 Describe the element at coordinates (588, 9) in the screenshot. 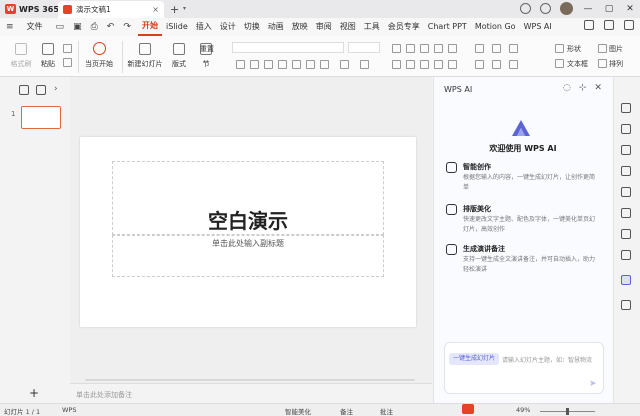

I see `minimize-button: —` at that location.